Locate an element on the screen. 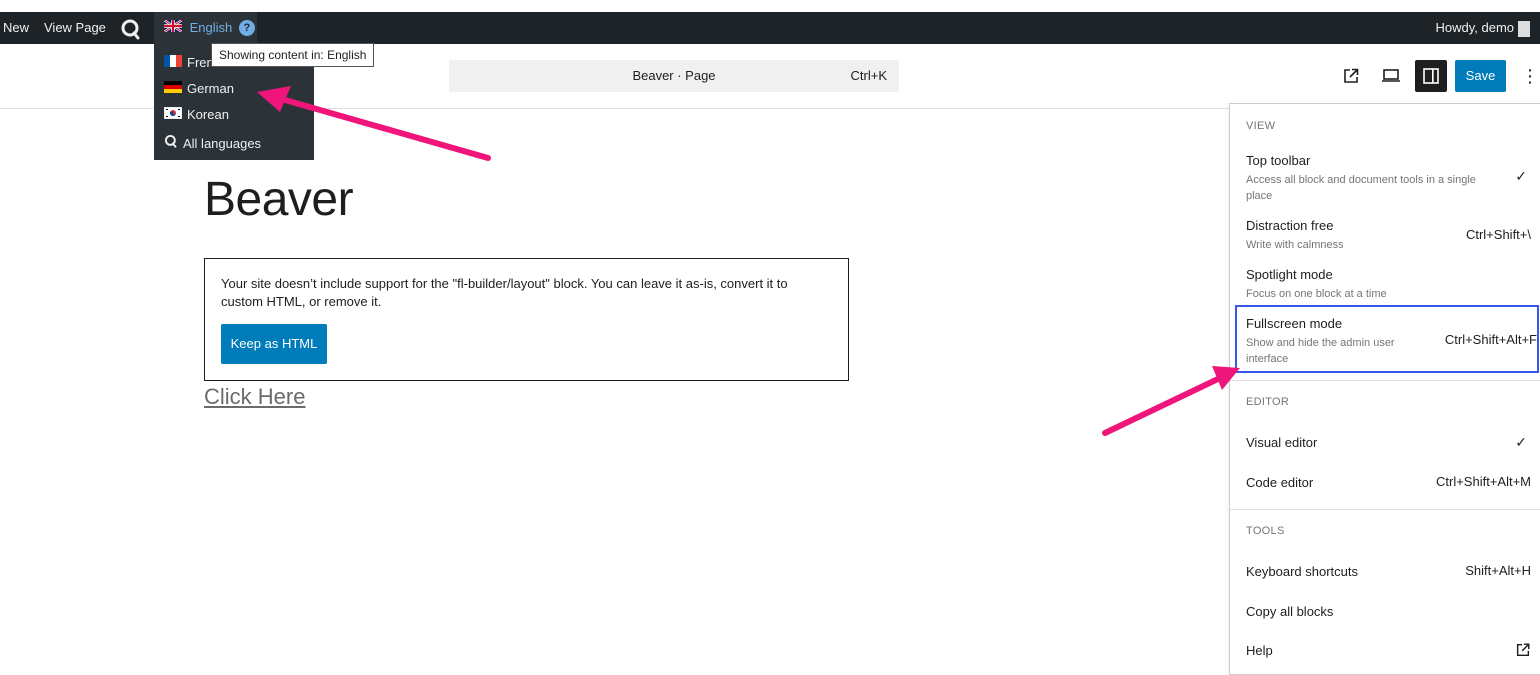  menu-item-description: Show and hide the admin user interface is located at coordinates (1320, 351).